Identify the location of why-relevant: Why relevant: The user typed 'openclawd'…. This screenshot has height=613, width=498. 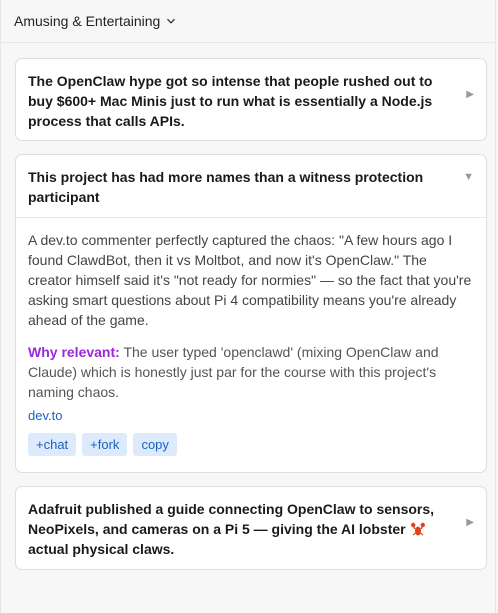
(251, 372).